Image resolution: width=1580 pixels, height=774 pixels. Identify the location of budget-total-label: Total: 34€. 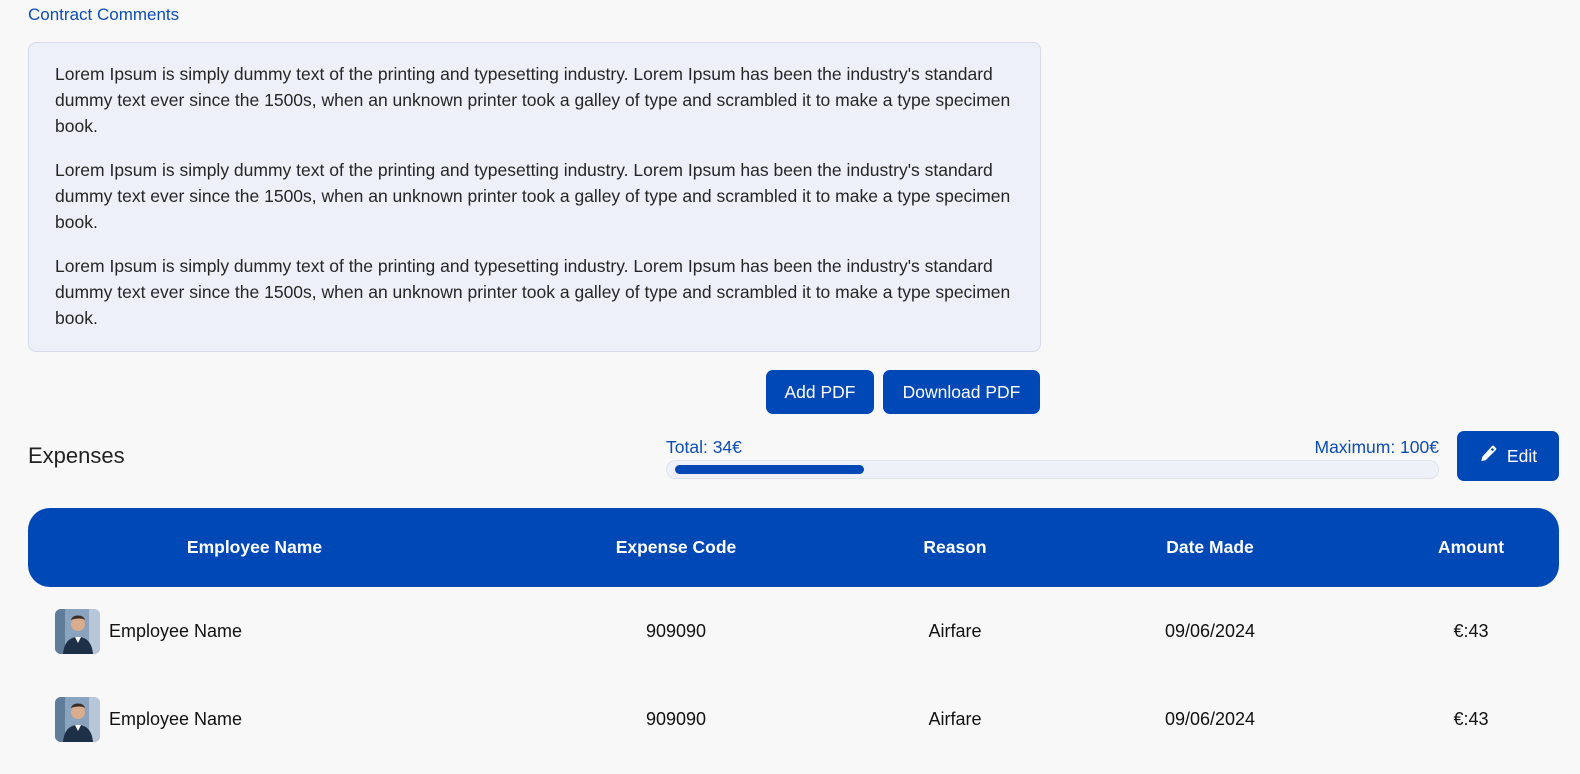
(704, 447).